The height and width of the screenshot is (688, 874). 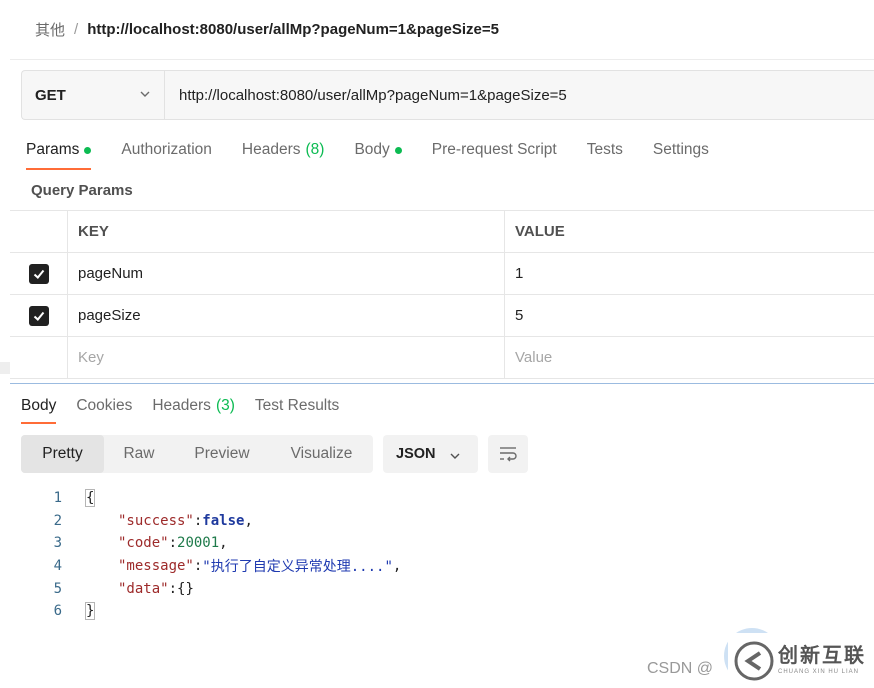 I want to click on tab-authorization: Authorization, so click(x=166, y=150).